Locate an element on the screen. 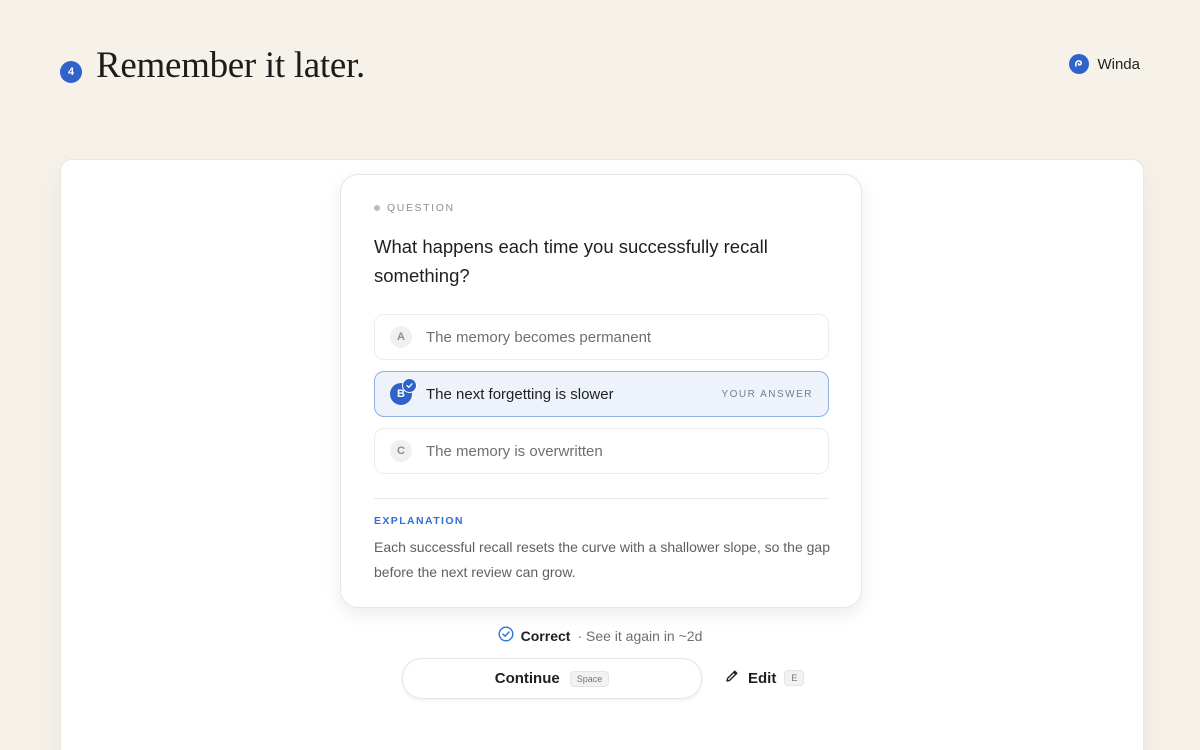 This screenshot has height=750, width=1200. step-badge: 4 is located at coordinates (71, 72).